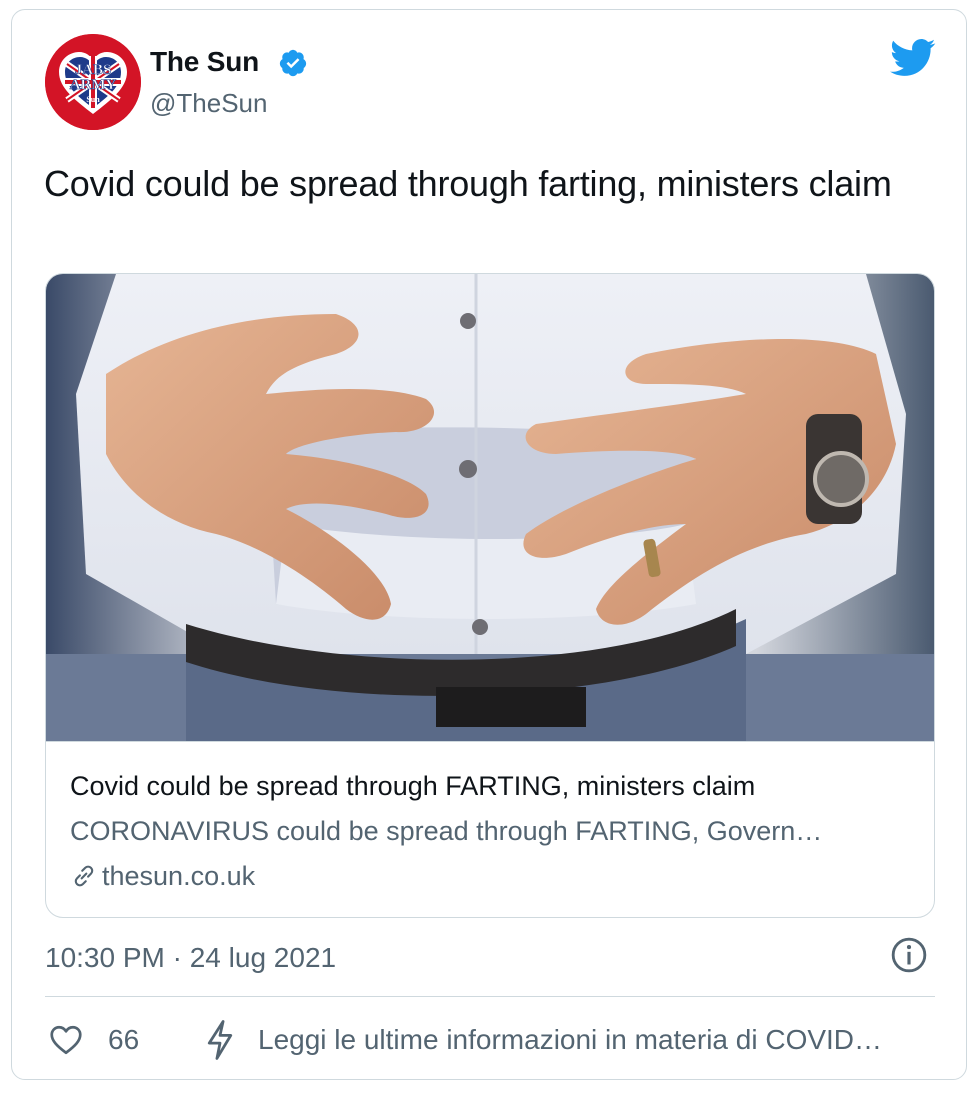 The width and height of the screenshot is (978, 1096). Describe the element at coordinates (93, 85) in the screenshot. I see `avatar-text-army: ARMY` at that location.